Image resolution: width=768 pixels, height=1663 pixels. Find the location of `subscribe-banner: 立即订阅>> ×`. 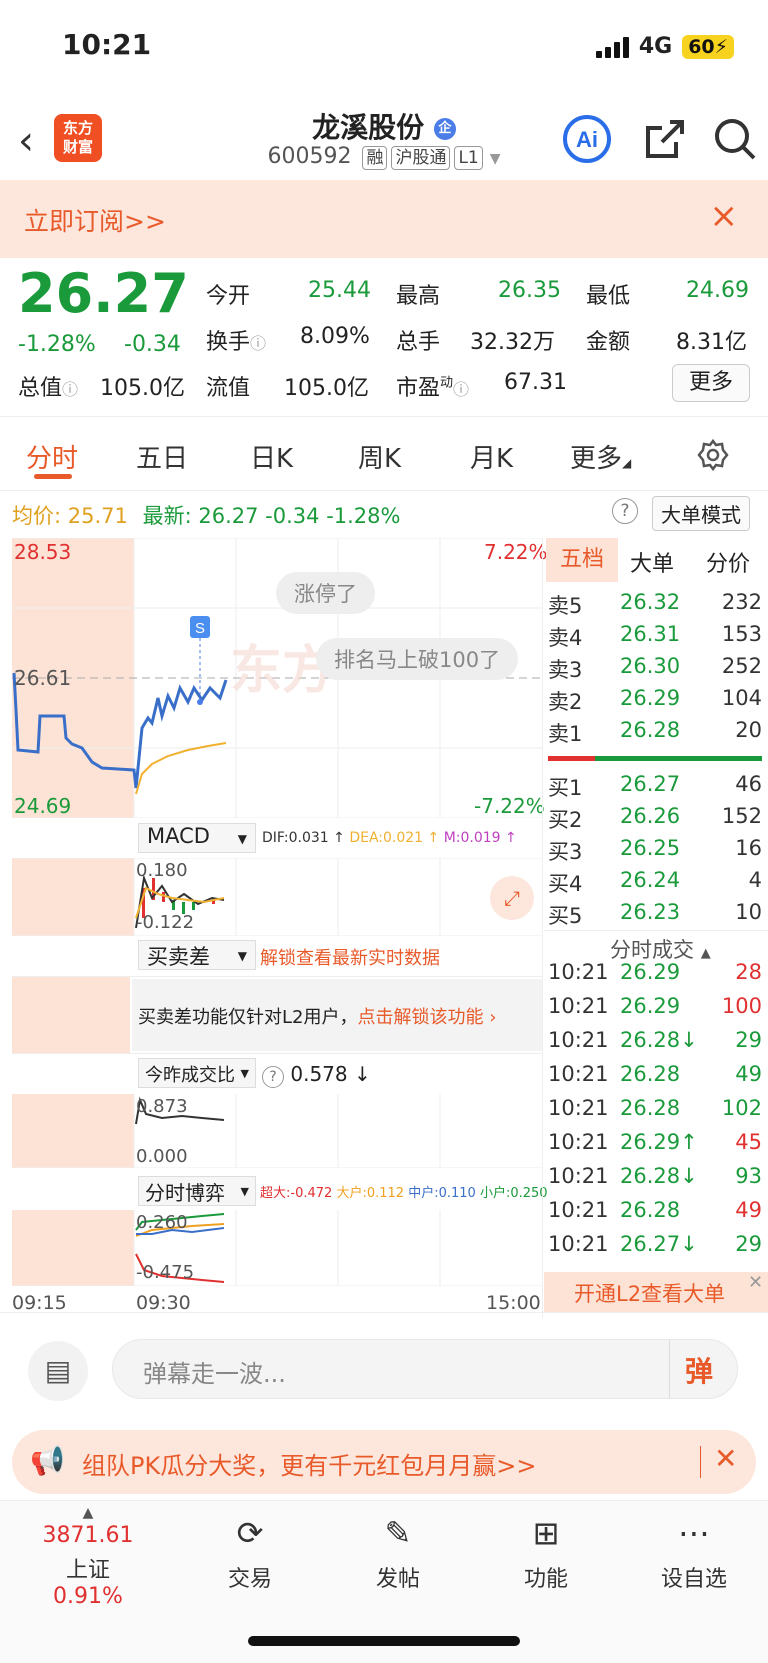

subscribe-banner: 立即订阅>> × is located at coordinates (384, 219).